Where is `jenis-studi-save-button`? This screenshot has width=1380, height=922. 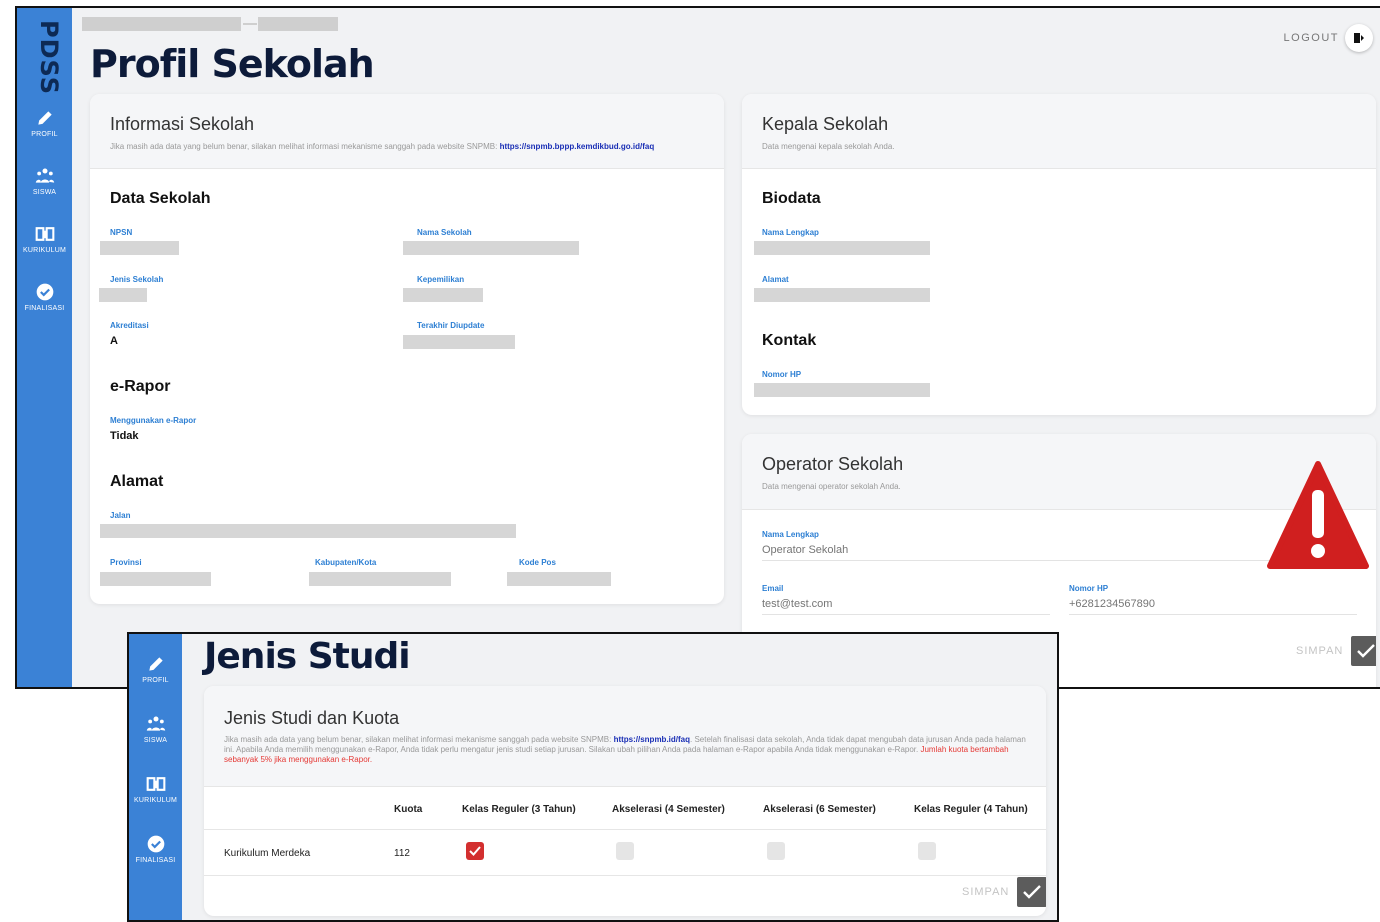 jenis-studi-save-button is located at coordinates (1031, 892).